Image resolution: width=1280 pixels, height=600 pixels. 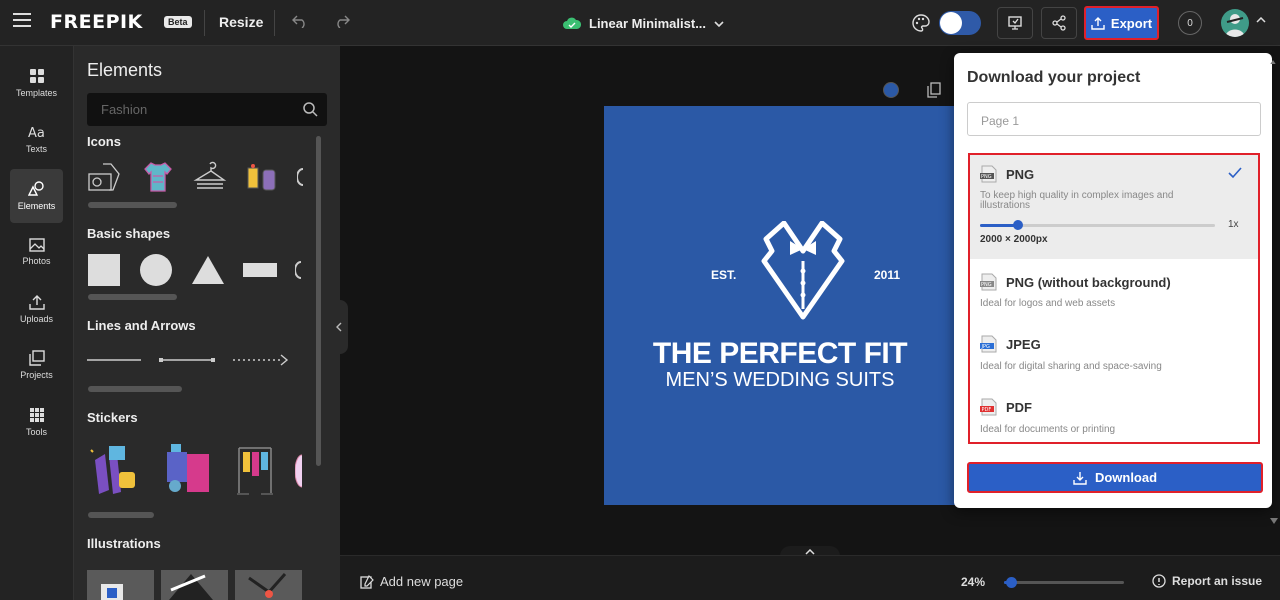 What do you see at coordinates (960, 23) in the screenshot?
I see `theme-toggle` at bounding box center [960, 23].